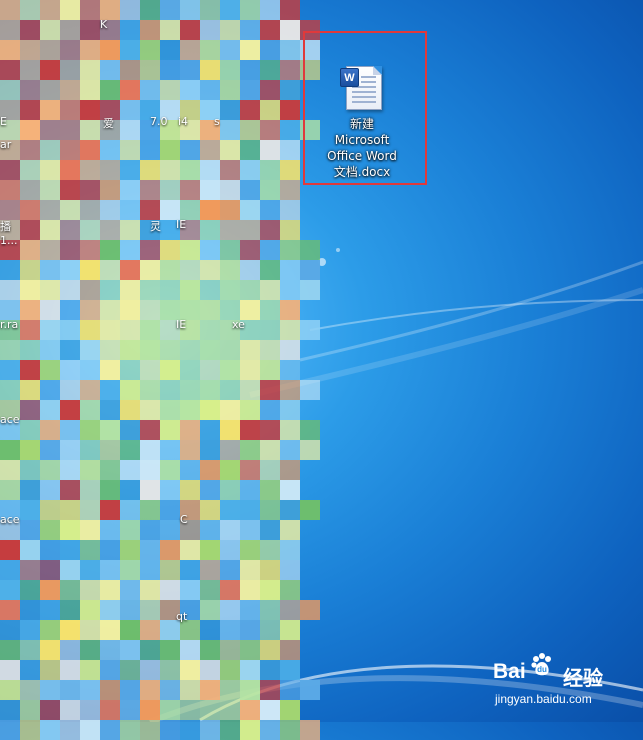  I want to click on icon-label-line: Office Word, so click(362, 156).